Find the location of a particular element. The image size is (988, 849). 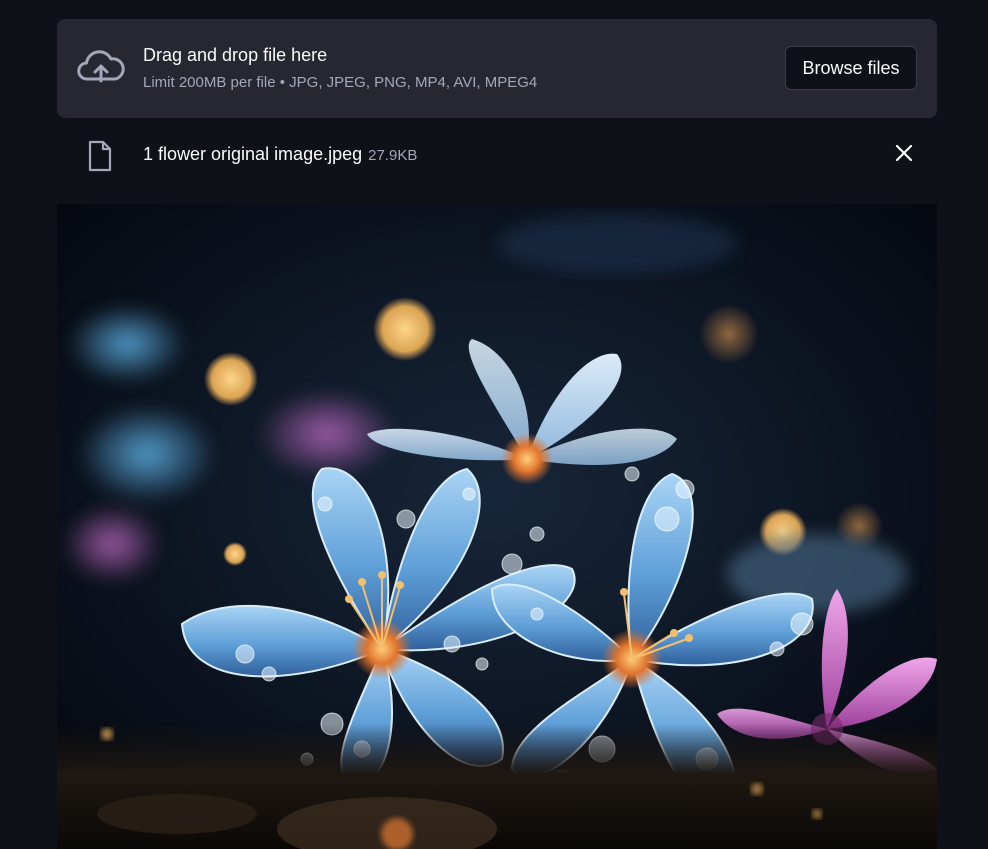

cloud-upload-icon is located at coordinates (101, 68).